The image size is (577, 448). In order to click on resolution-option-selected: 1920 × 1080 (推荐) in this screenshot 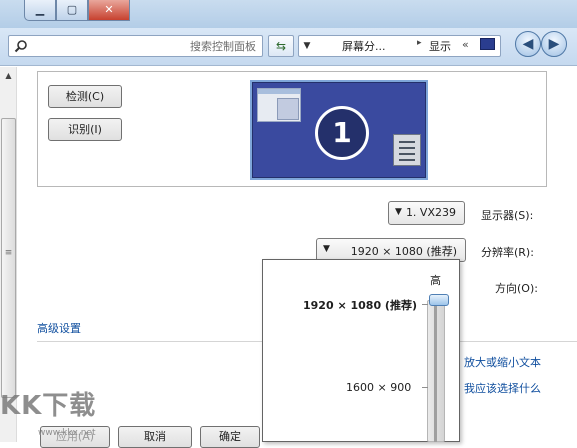, I will do `click(360, 305)`.